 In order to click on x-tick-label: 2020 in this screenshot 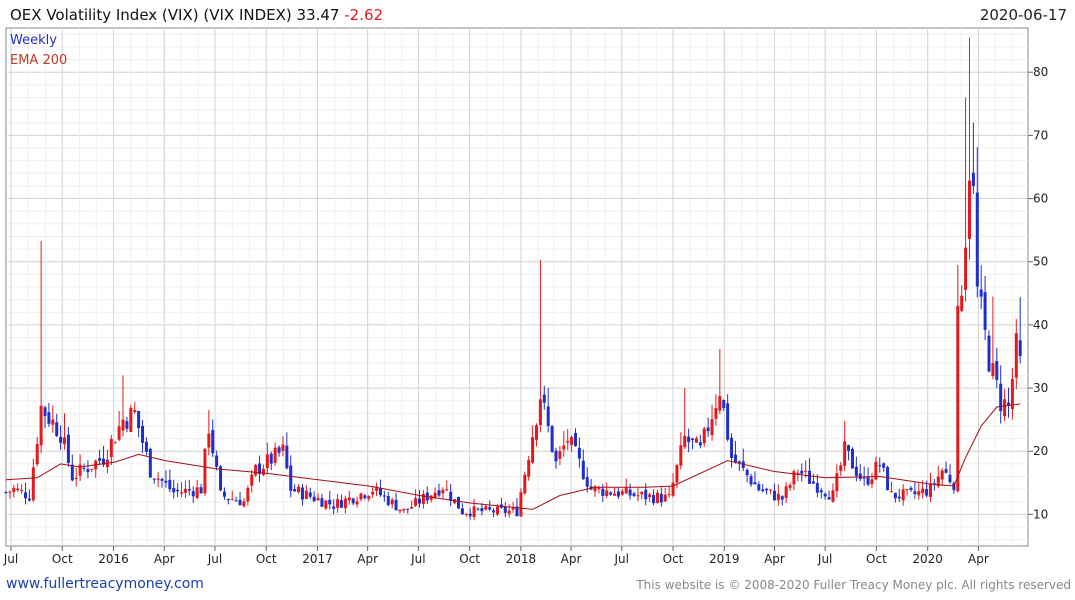, I will do `click(927, 559)`.